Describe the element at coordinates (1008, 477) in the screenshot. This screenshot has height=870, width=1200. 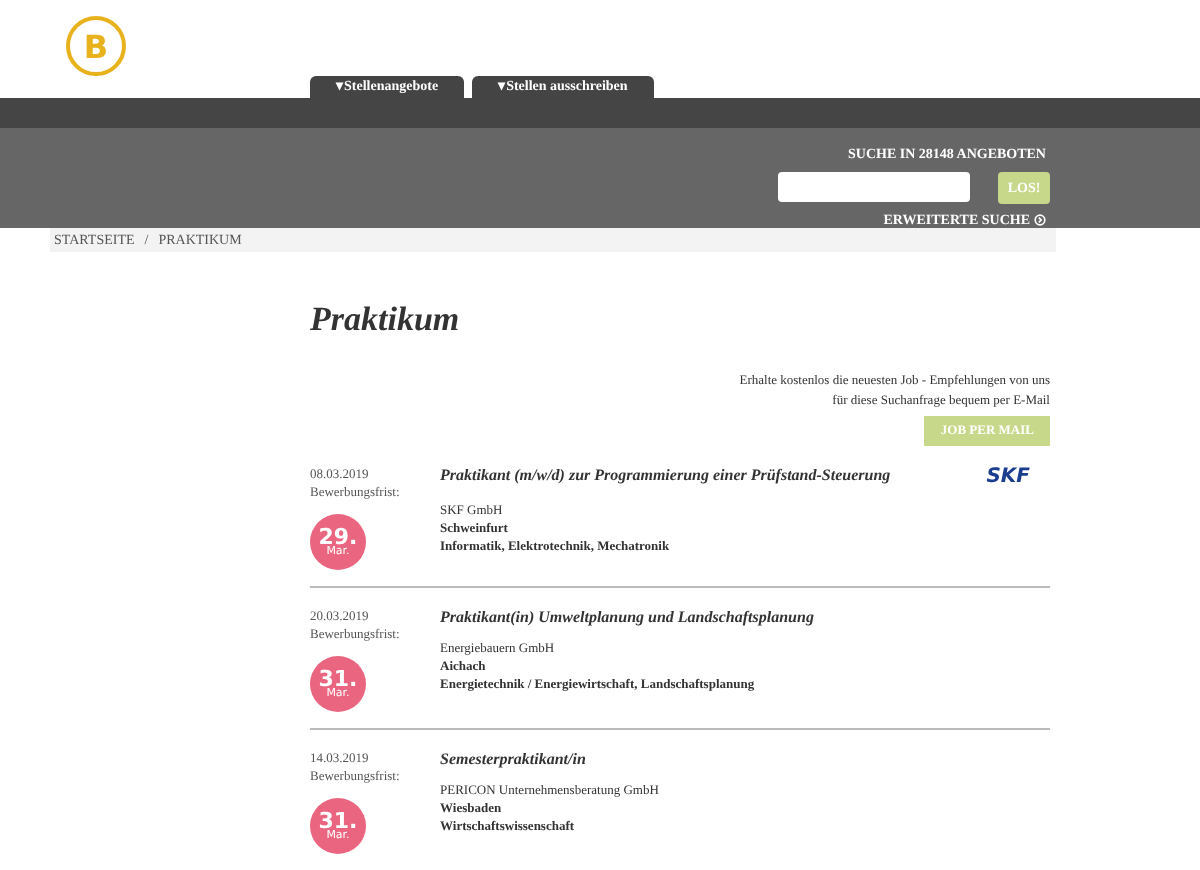
I see `company-logo: SKF` at that location.